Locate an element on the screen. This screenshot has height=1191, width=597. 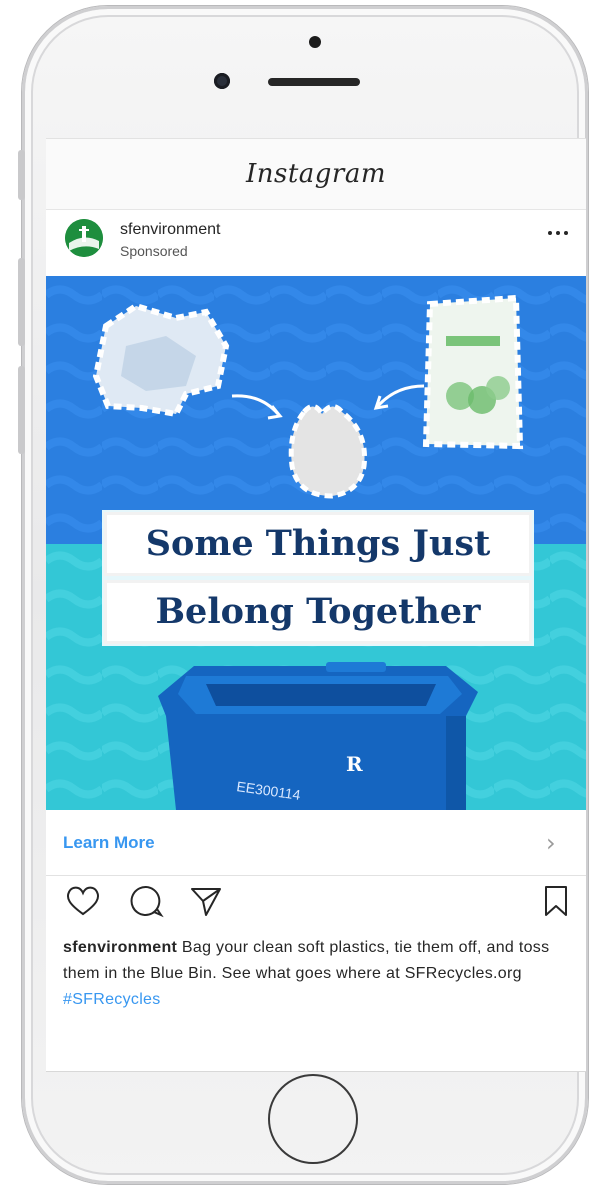
volume-up-button is located at coordinates (21, 302).